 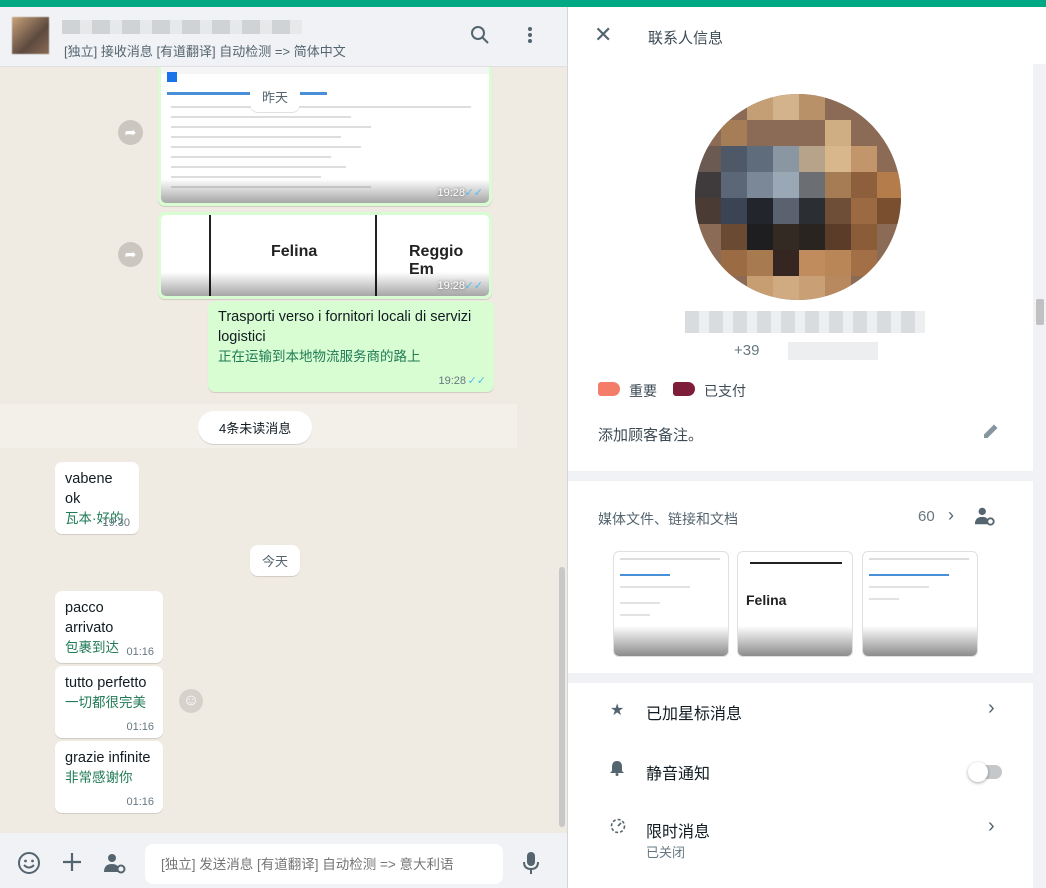 What do you see at coordinates (319, 356) in the screenshot?
I see `message-translation: 正在运输到本地物流服务商的路上` at bounding box center [319, 356].